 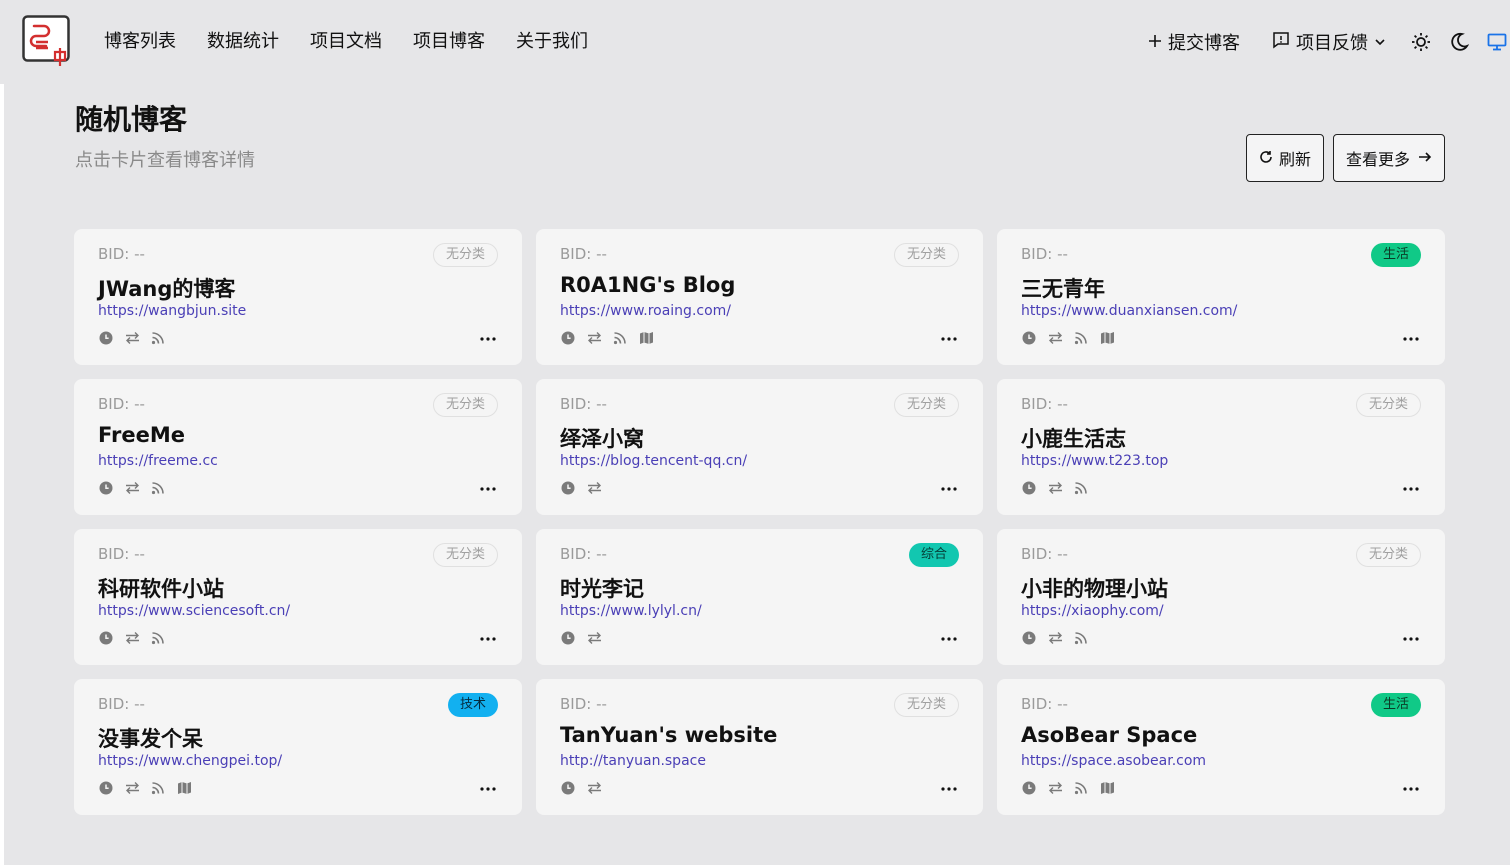 I want to click on blog-url-link: https://freeme.cc, so click(x=158, y=461).